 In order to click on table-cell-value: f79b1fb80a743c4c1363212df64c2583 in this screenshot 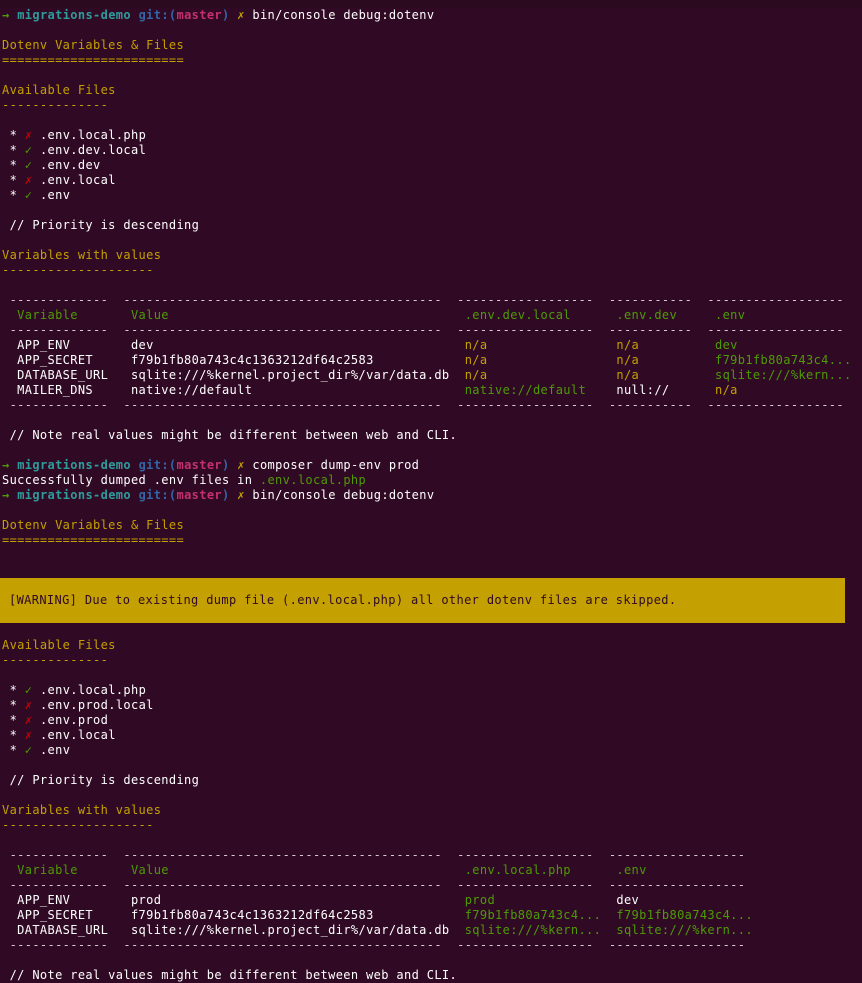, I will do `click(297, 360)`.